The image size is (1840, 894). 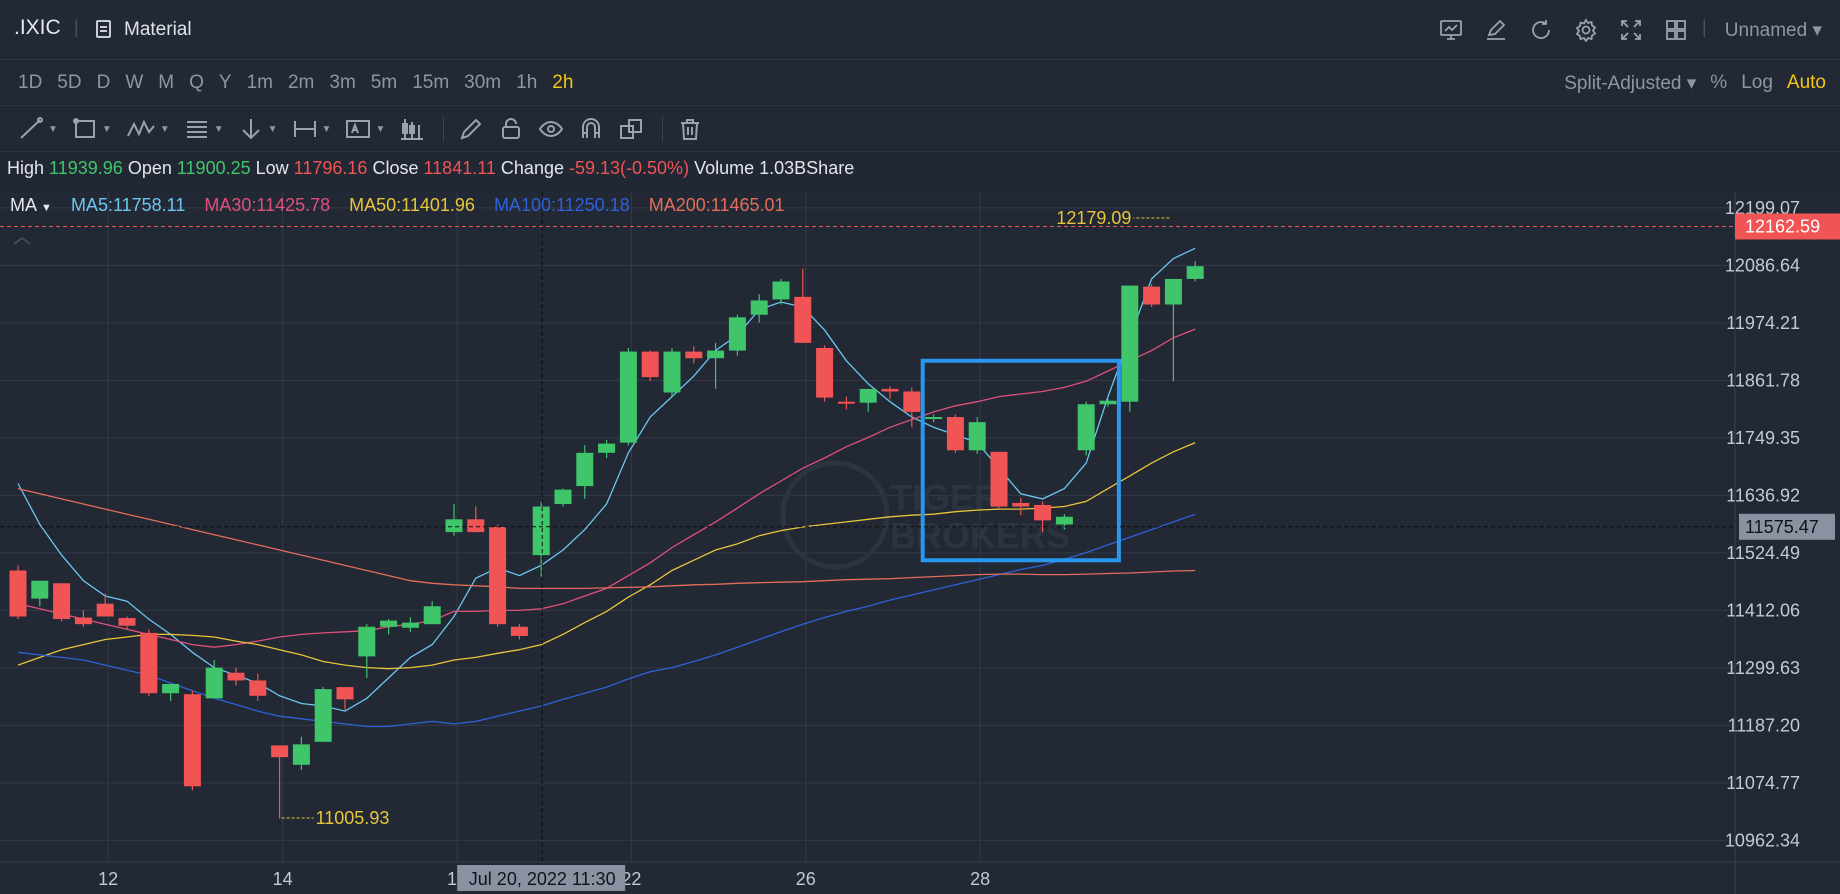 I want to click on period-5d: 5D, so click(x=69, y=83).